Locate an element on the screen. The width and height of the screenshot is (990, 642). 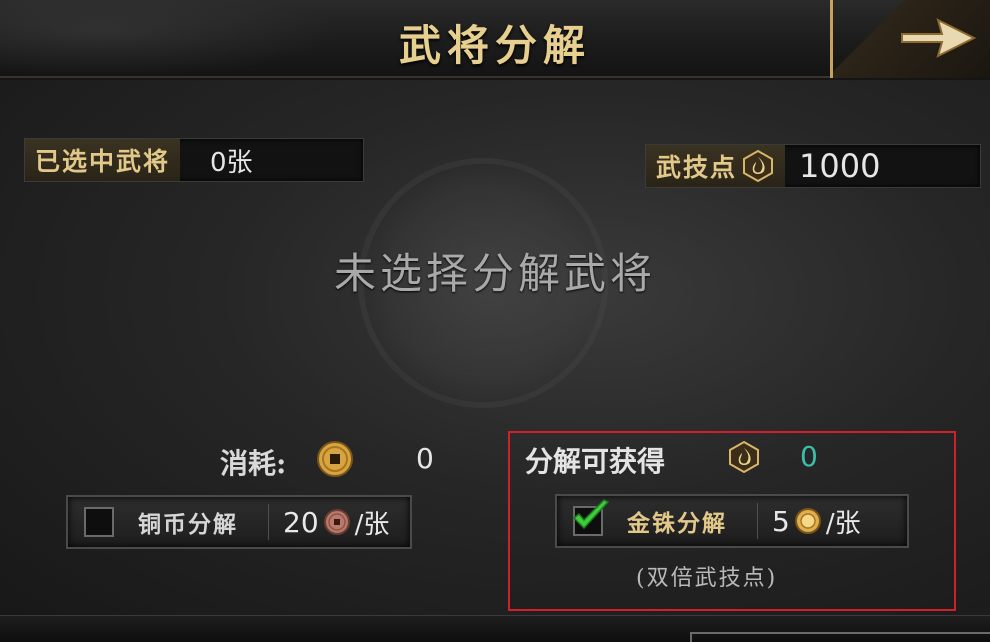
selected-generals-box: 已选中武将 0张 is located at coordinates (194, 160).